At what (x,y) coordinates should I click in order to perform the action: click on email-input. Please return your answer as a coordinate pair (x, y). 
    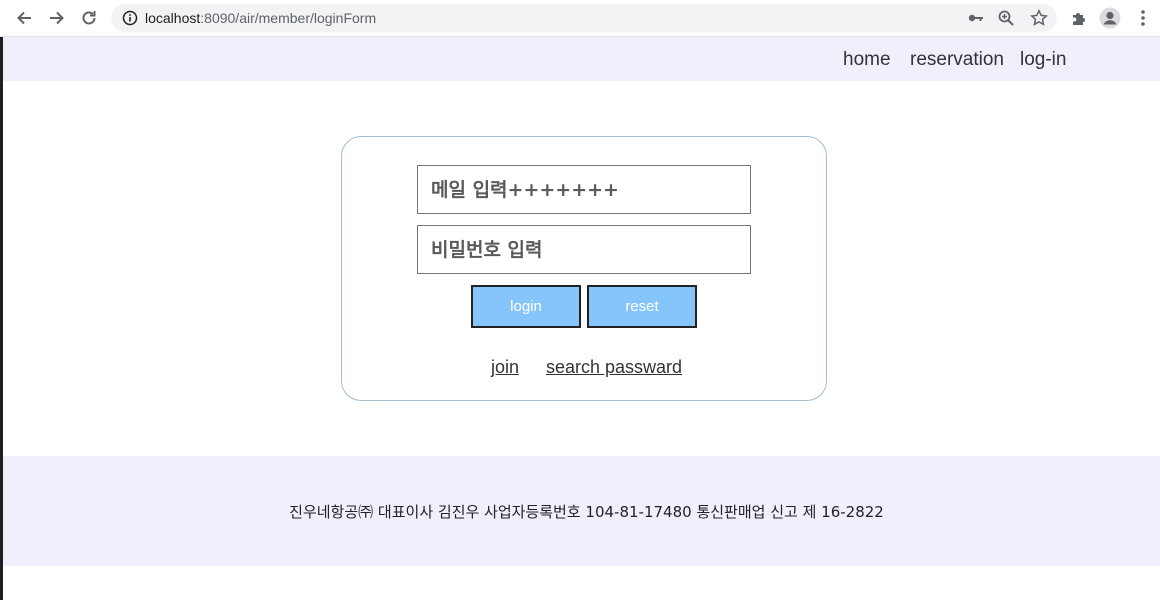
    Looking at the image, I should click on (584, 189).